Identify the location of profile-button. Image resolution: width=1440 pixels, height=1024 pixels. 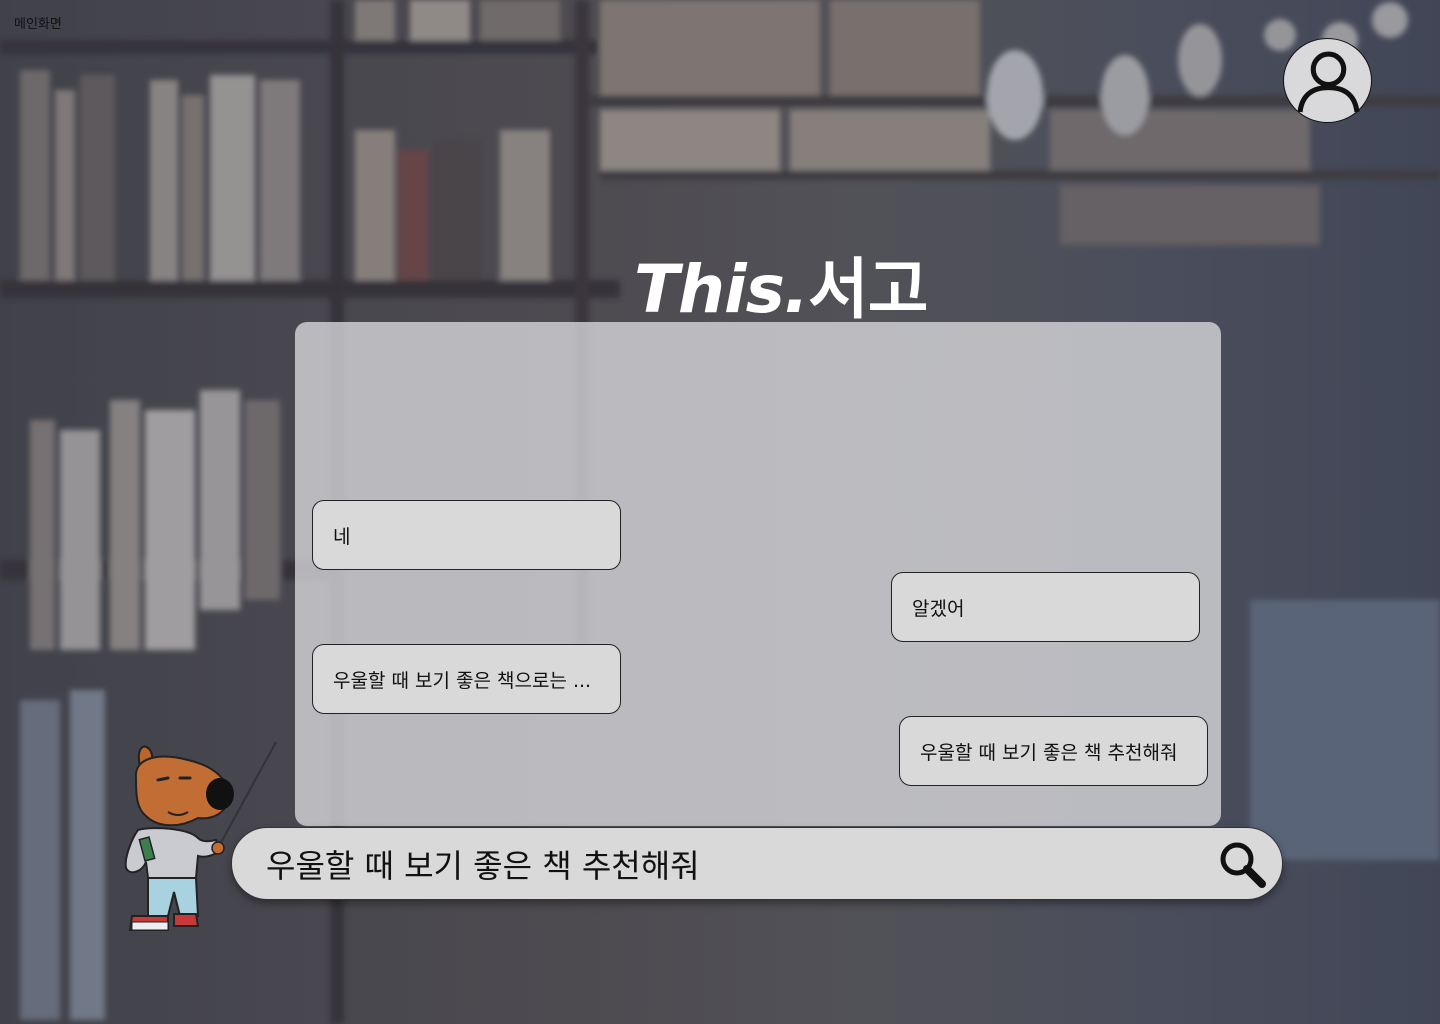
(1327, 80).